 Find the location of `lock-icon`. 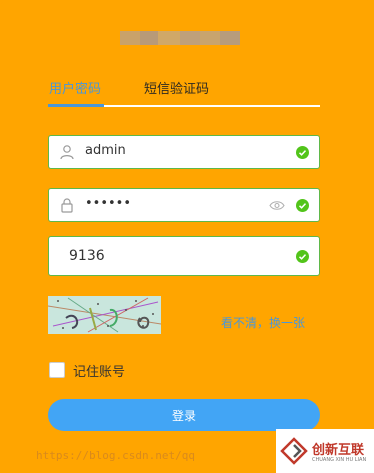

lock-icon is located at coordinates (67, 205).